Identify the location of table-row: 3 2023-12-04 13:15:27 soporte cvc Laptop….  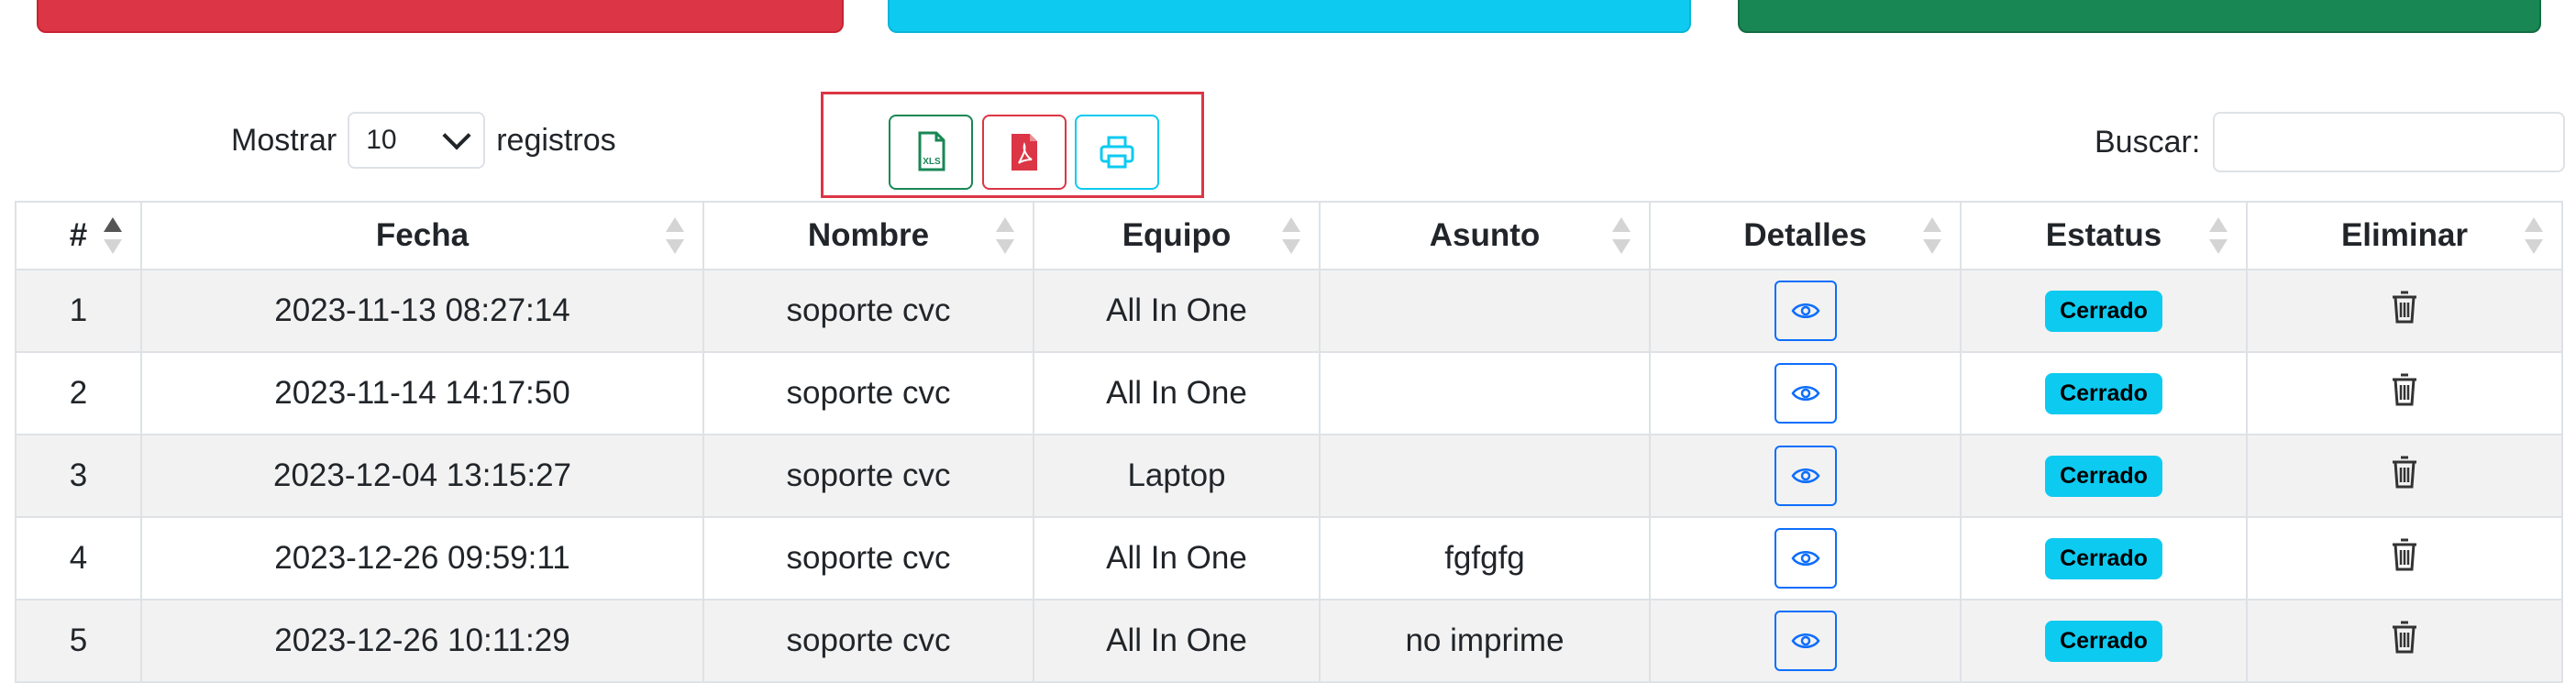
(1289, 476).